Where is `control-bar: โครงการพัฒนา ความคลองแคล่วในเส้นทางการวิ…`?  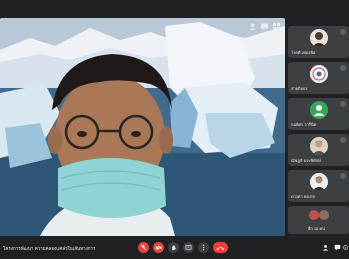 control-bar: โครงการพัฒนา ความคลองแคล่วในเส้นทางการวิ… is located at coordinates (174, 249).